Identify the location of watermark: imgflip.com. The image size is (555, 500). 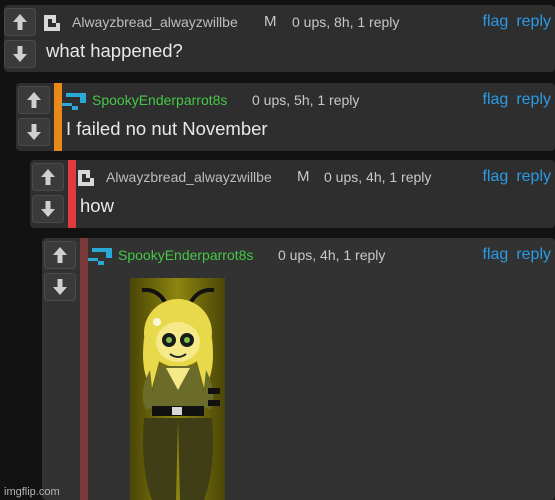
(32, 492).